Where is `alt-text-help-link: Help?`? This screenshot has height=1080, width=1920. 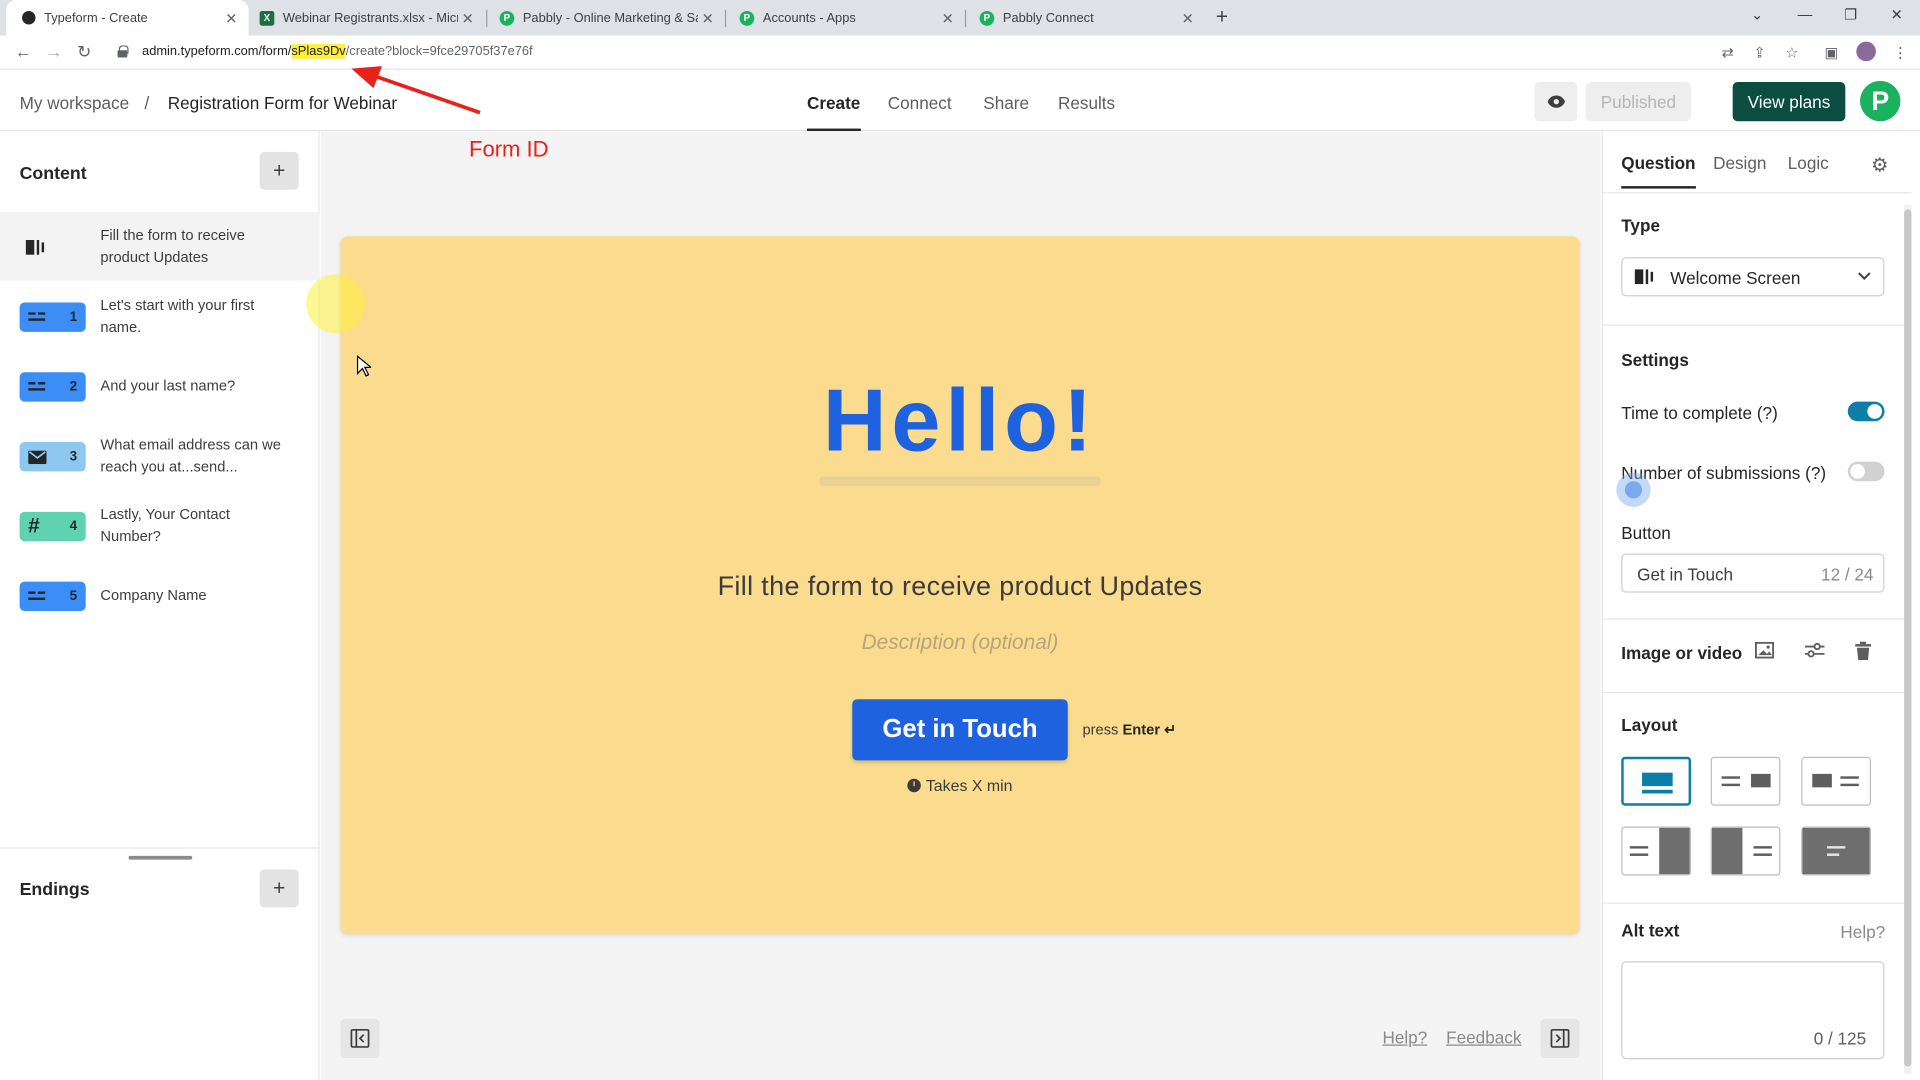 alt-text-help-link: Help? is located at coordinates (1862, 932).